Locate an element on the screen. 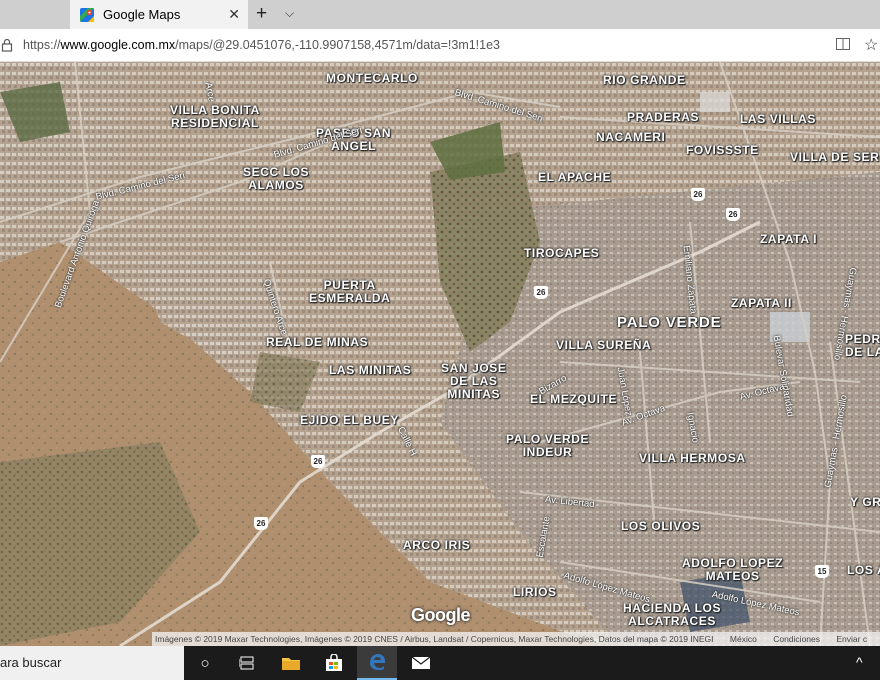  new-tab-button: + is located at coordinates (261, 14).